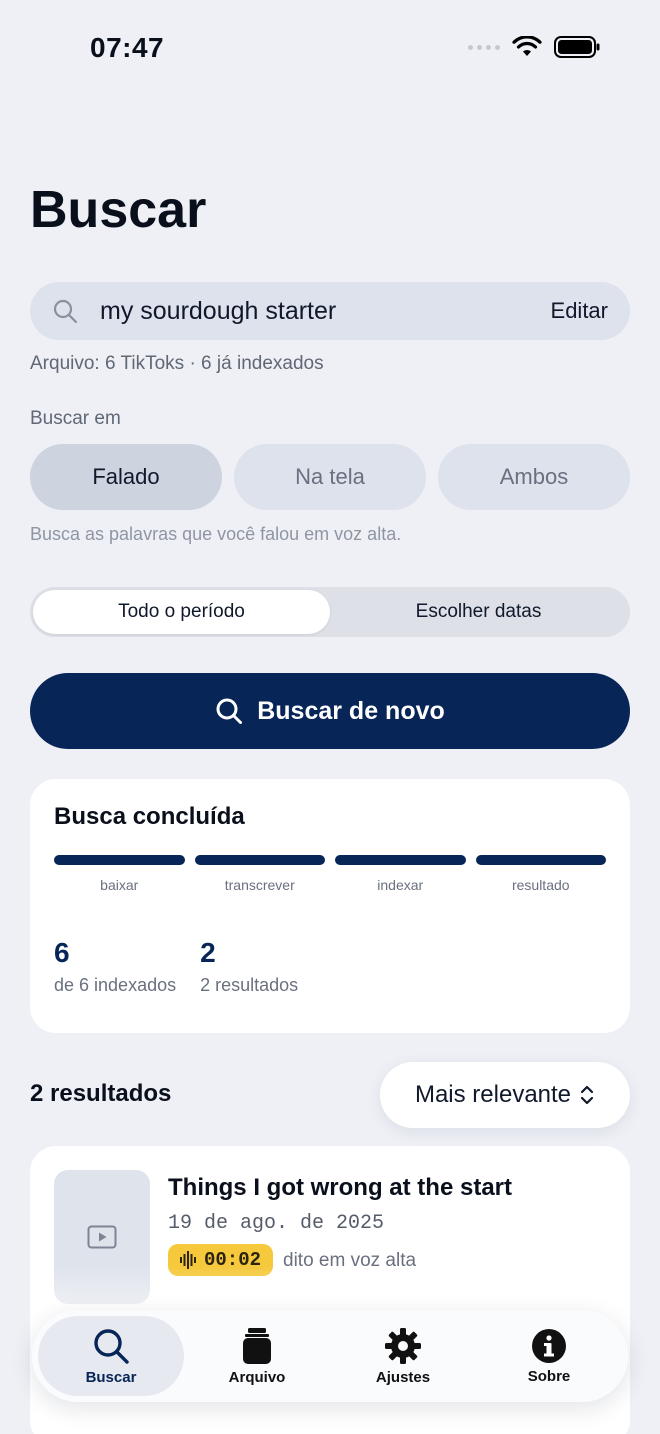 The image size is (660, 1434). Describe the element at coordinates (400, 885) in the screenshot. I see `stage-label: indexar` at that location.